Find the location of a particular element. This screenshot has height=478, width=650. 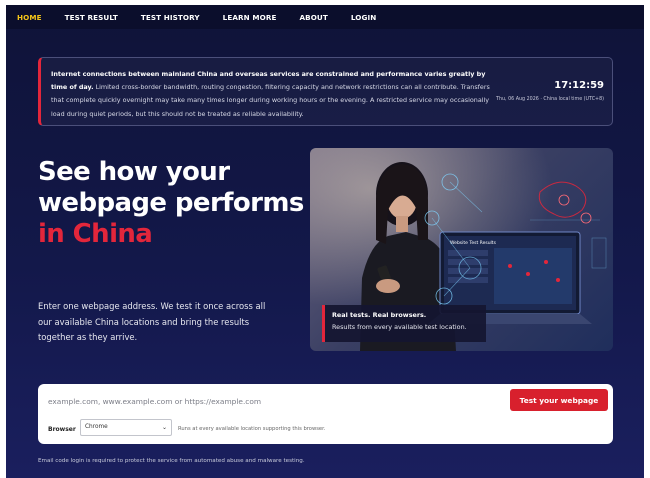

browser-selected-value: Chrome is located at coordinates (96, 427).